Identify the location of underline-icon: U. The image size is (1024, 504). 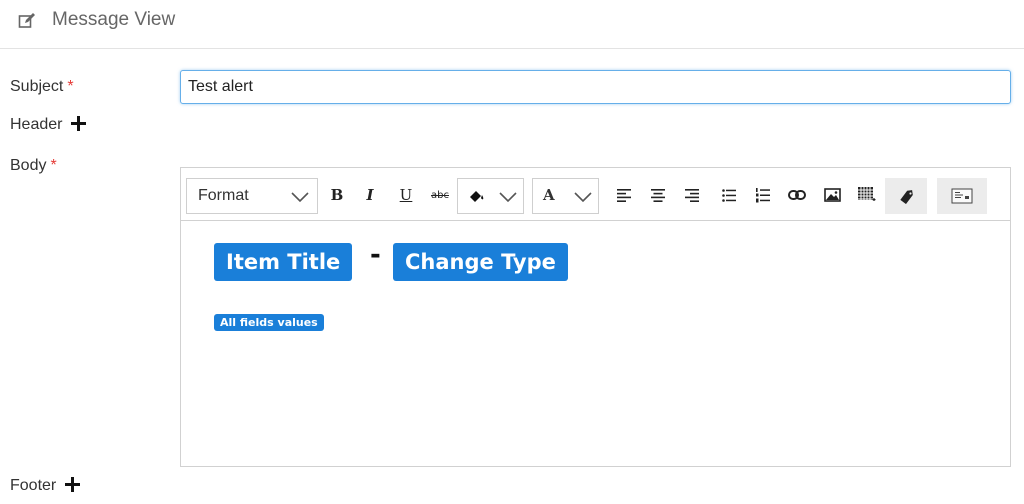
(406, 195).